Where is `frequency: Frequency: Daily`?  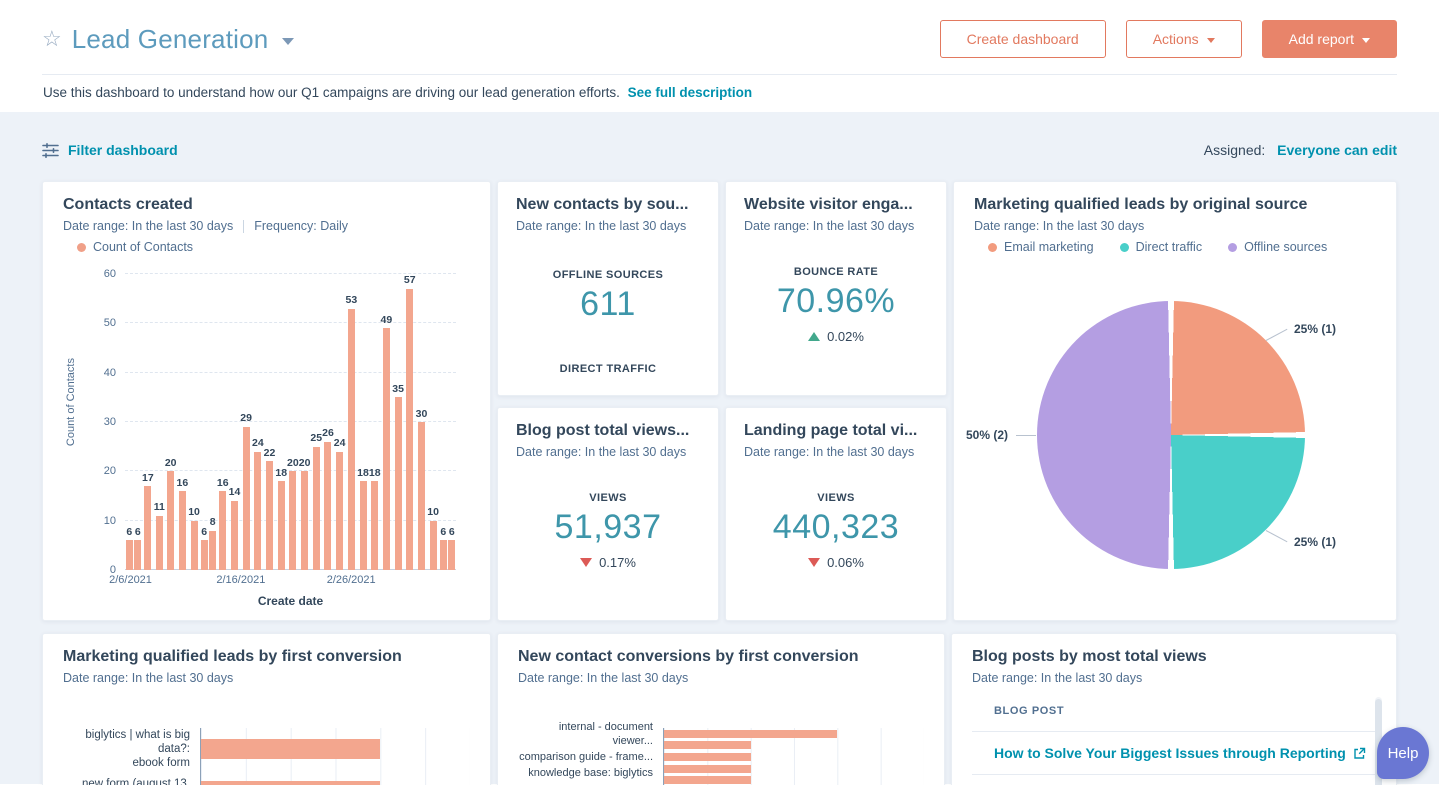 frequency: Frequency: Daily is located at coordinates (301, 226).